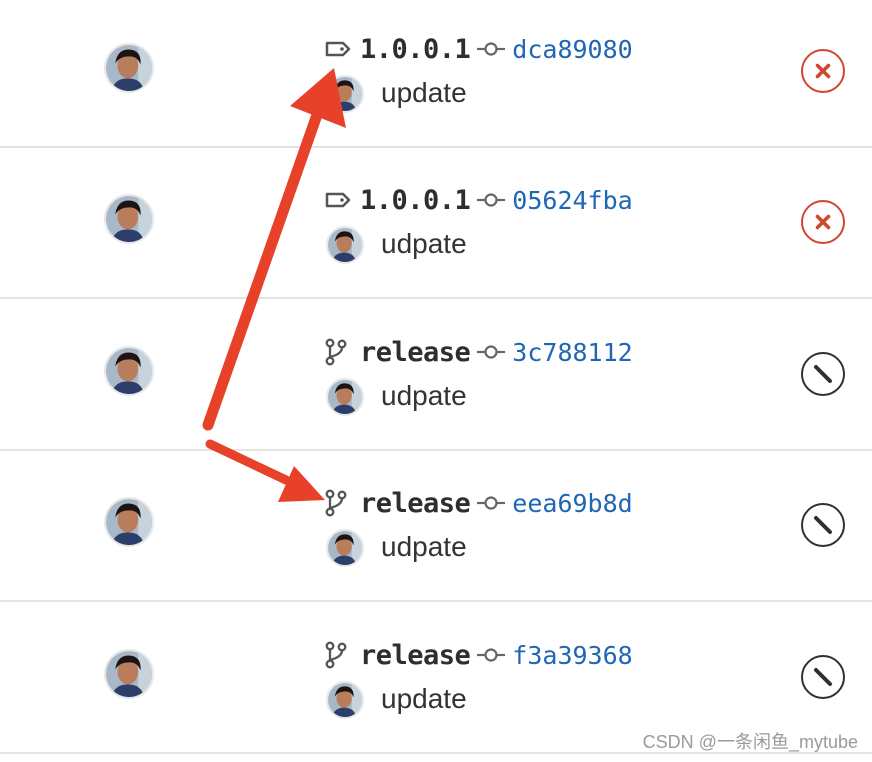  What do you see at coordinates (572, 49) in the screenshot?
I see `commit-sha-link: dca89080` at bounding box center [572, 49].